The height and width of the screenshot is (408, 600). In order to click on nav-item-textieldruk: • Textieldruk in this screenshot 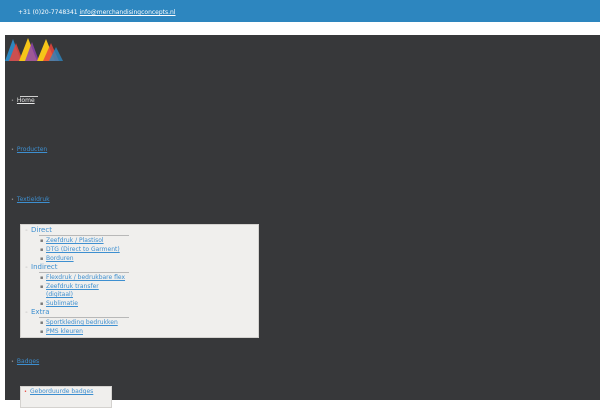, I will do `click(30, 199)`.